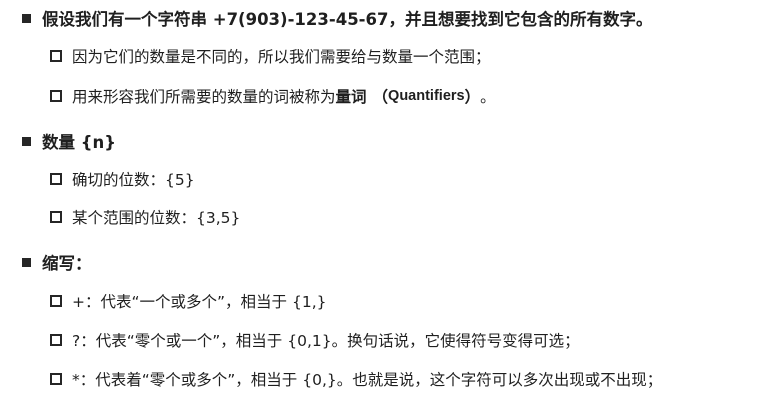 The height and width of the screenshot is (402, 776). Describe the element at coordinates (426, 96) in the screenshot. I see `quantifier-term-english: Quantifiers` at that location.